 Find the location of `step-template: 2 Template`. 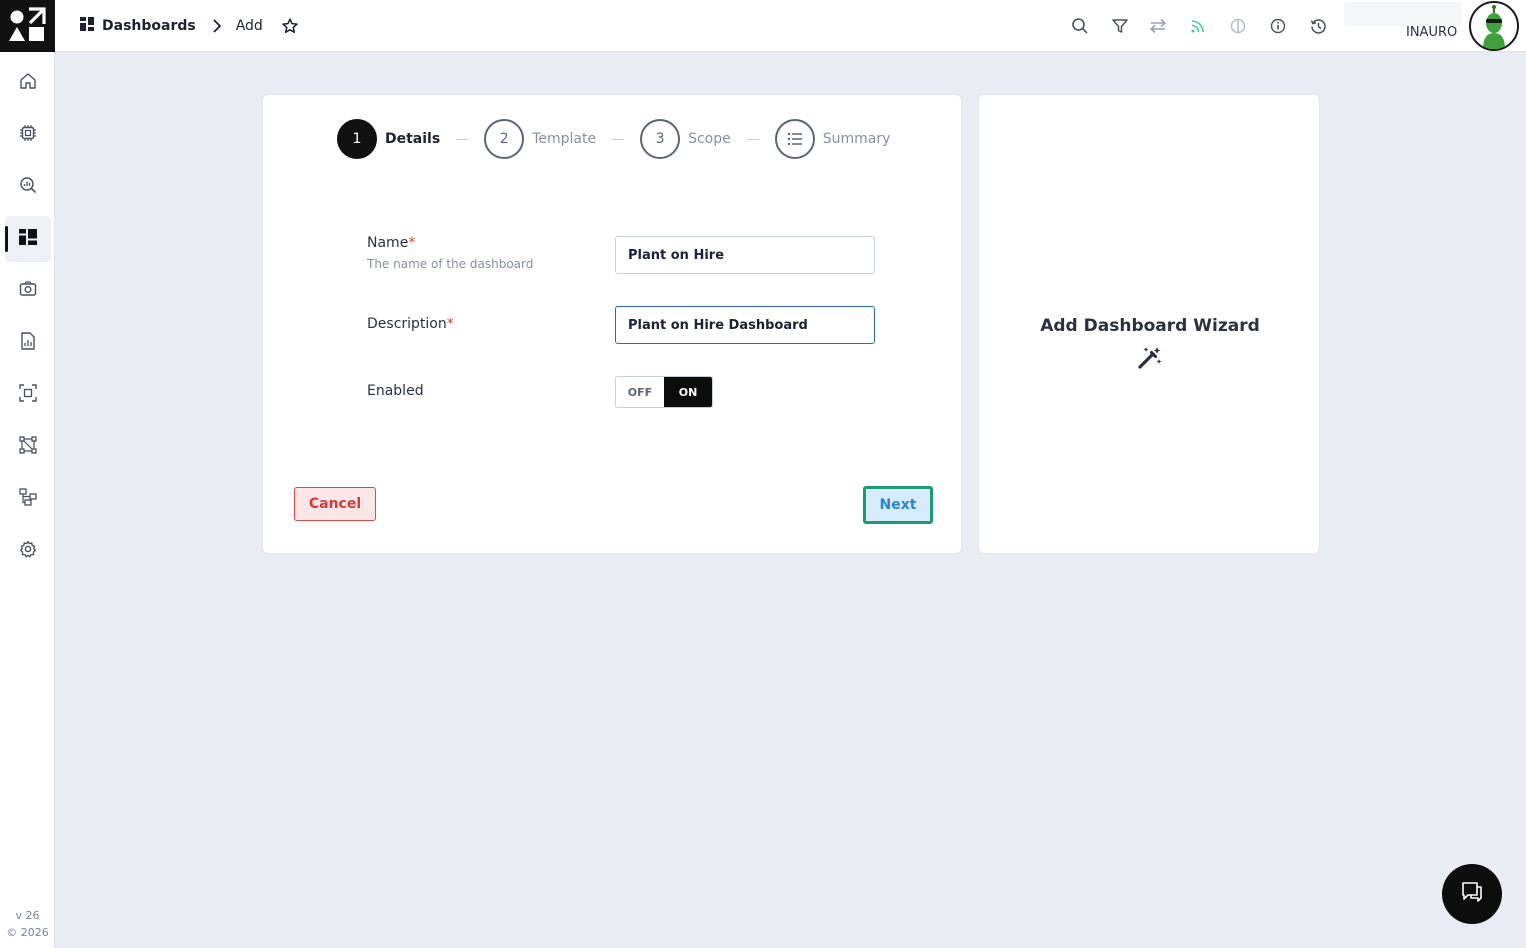

step-template: 2 Template is located at coordinates (540, 139).